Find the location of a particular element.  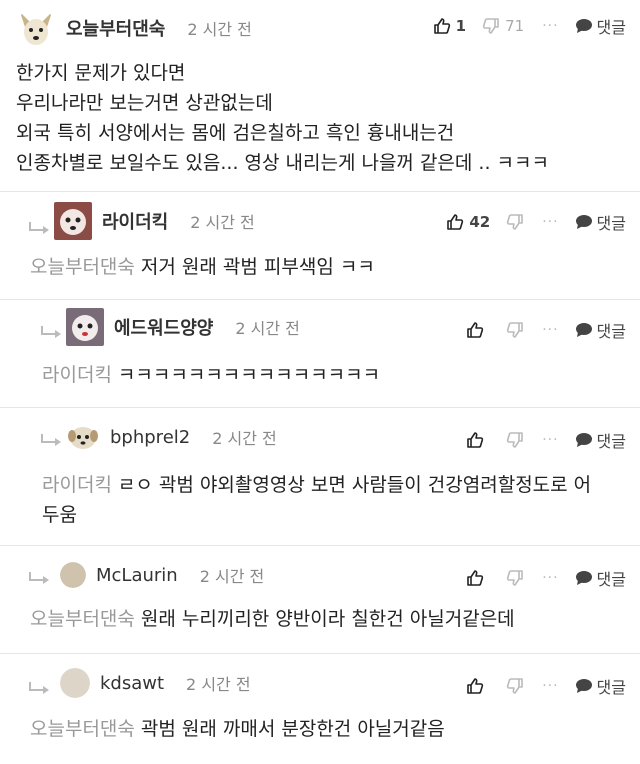

comment-text-line: 한가지 문제가 있다면 is located at coordinates (101, 73).